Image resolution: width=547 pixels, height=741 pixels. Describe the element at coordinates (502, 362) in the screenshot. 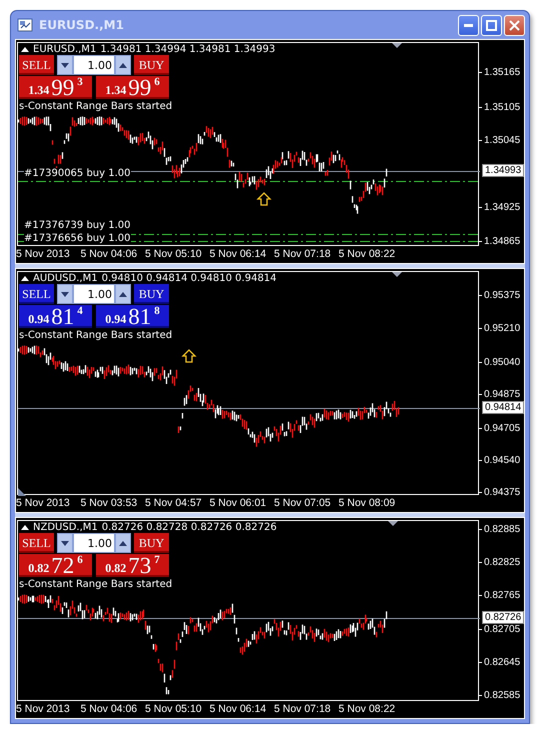

I see `price-axis-label: 0.95040` at that location.